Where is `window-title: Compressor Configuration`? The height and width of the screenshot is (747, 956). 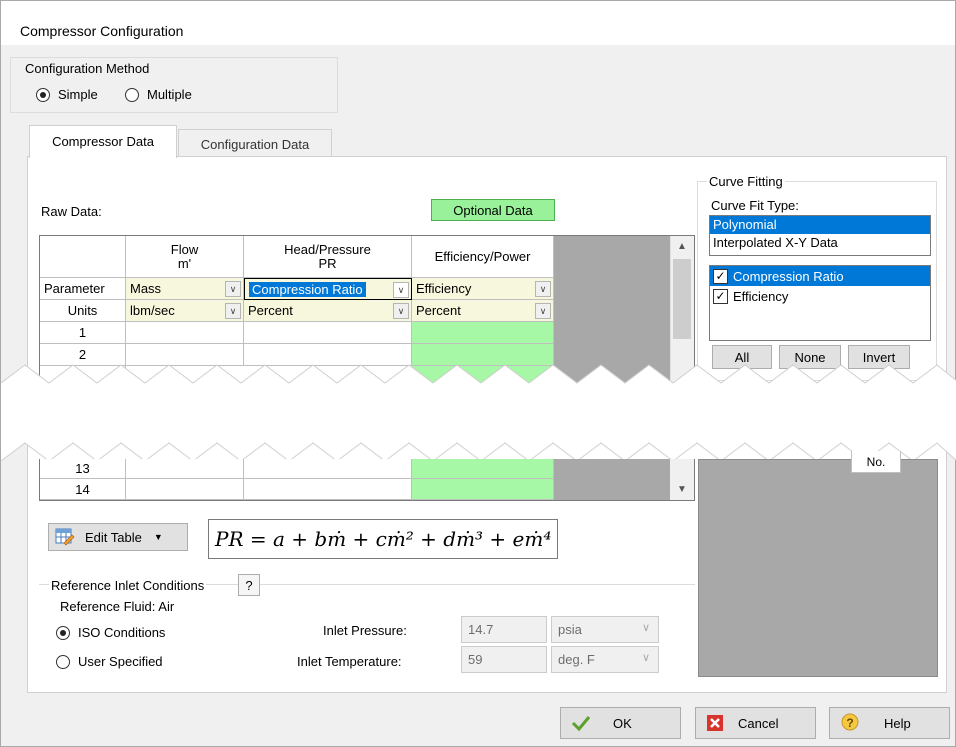
window-title: Compressor Configuration is located at coordinates (102, 31).